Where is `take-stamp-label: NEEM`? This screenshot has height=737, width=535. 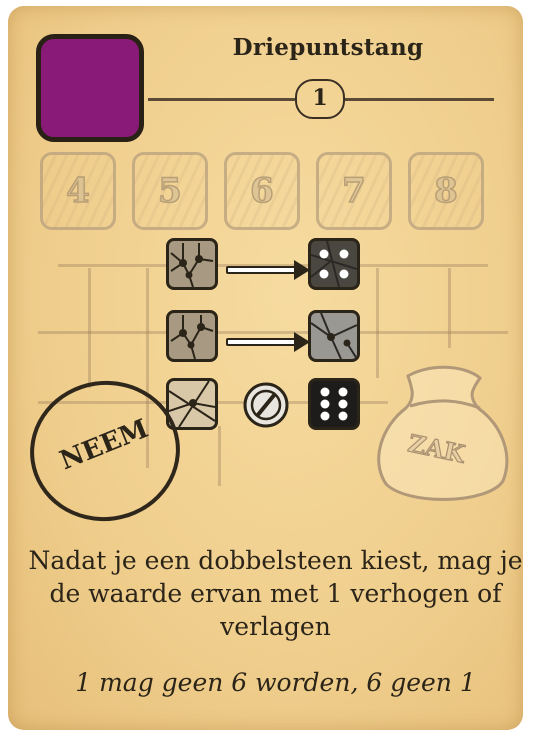 take-stamp-label: NEEM is located at coordinates (104, 445).